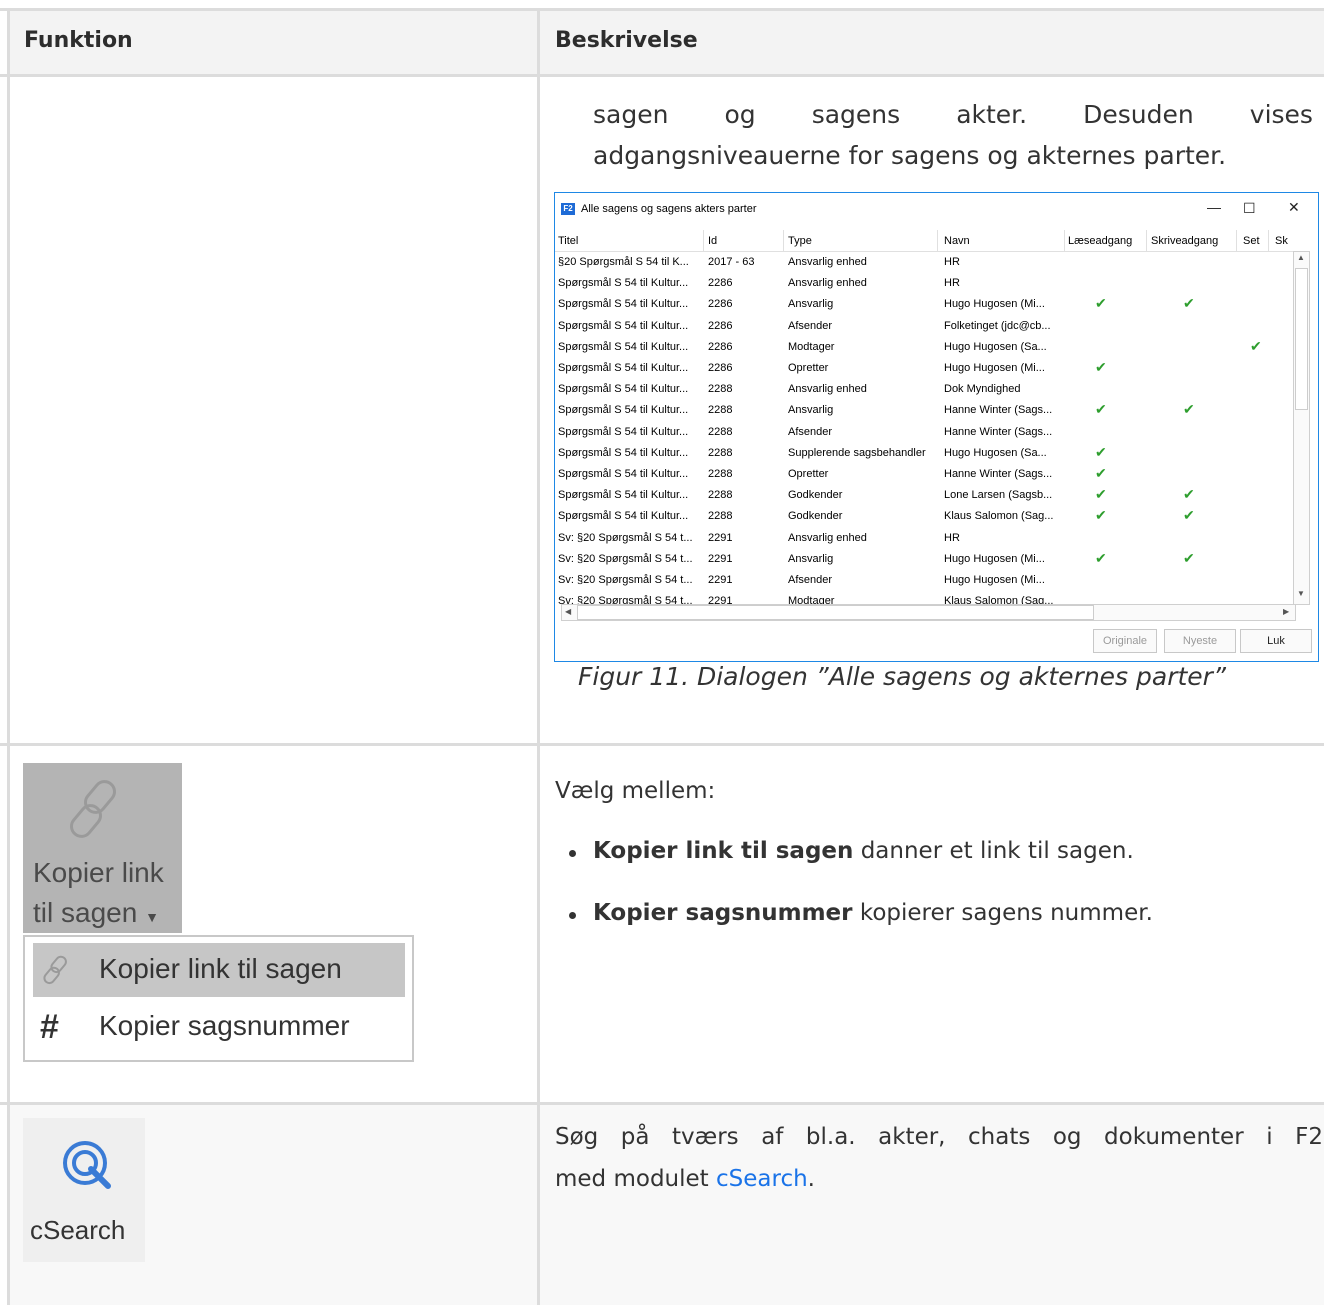  I want to click on column-header-skriveadgang: Skriveadgang, so click(1184, 241).